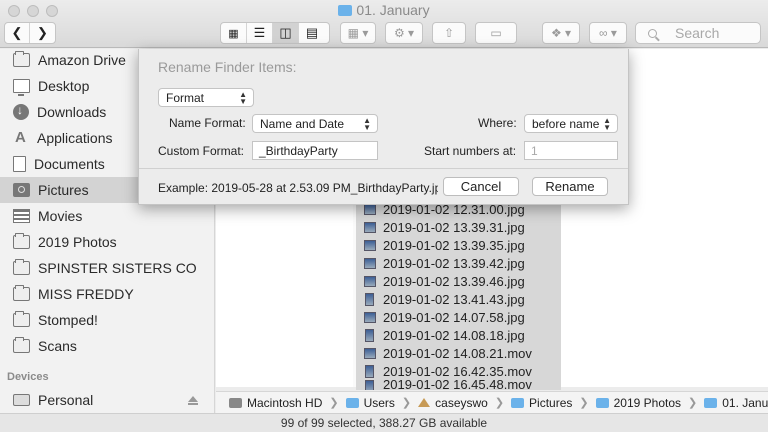 The image size is (768, 432). I want to click on sidebar-section-devices: Devices, so click(28, 377).